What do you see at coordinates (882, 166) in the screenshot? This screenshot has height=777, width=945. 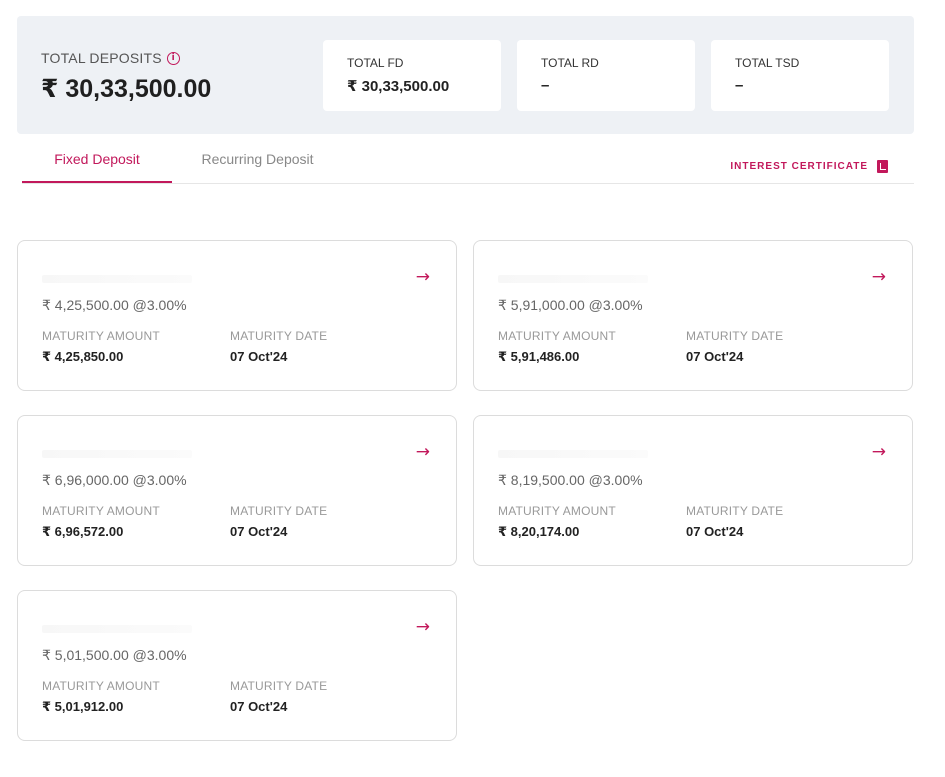 I see `pdf-download-icon` at bounding box center [882, 166].